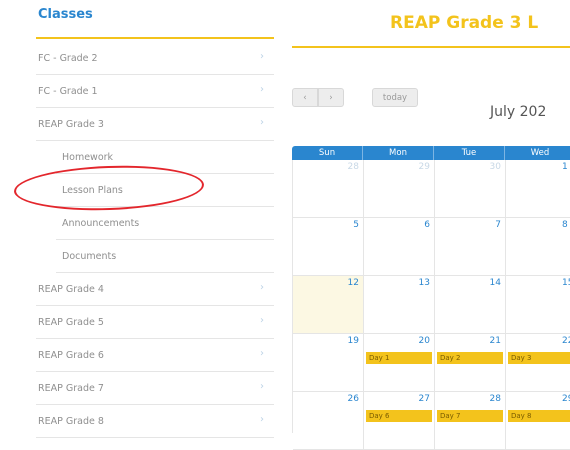 The width and height of the screenshot is (570, 450). I want to click on sidebar-item-label: REAP Grade 7, so click(71, 388).